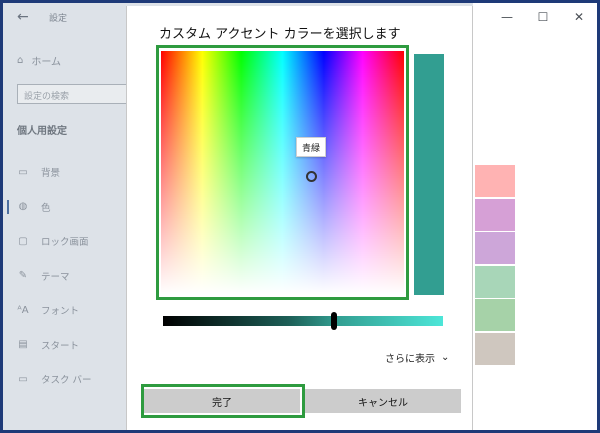 The height and width of the screenshot is (433, 600). I want to click on close-icon: ✕, so click(579, 17).